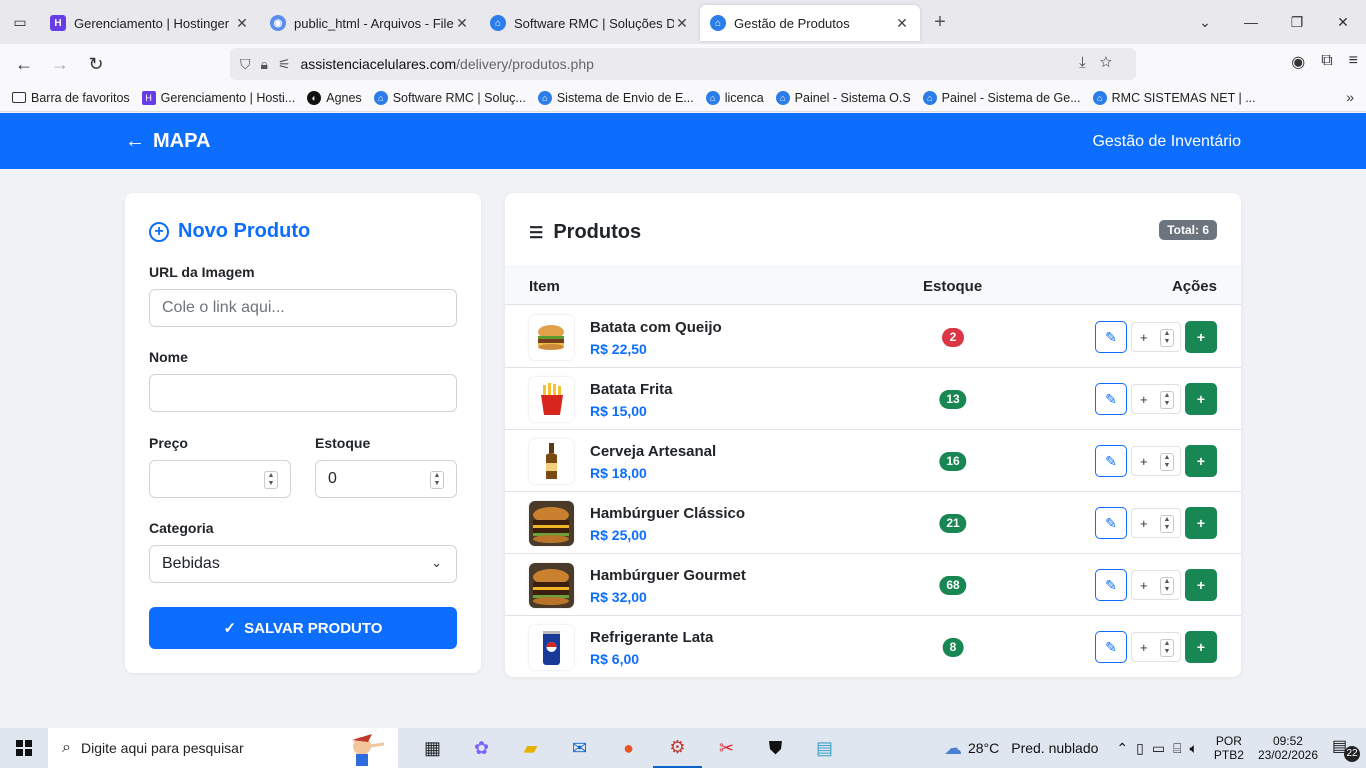 The height and width of the screenshot is (768, 1366). What do you see at coordinates (843, 97) in the screenshot?
I see `bookmark-item: ⌂ Painel - Sistema O.S` at bounding box center [843, 97].